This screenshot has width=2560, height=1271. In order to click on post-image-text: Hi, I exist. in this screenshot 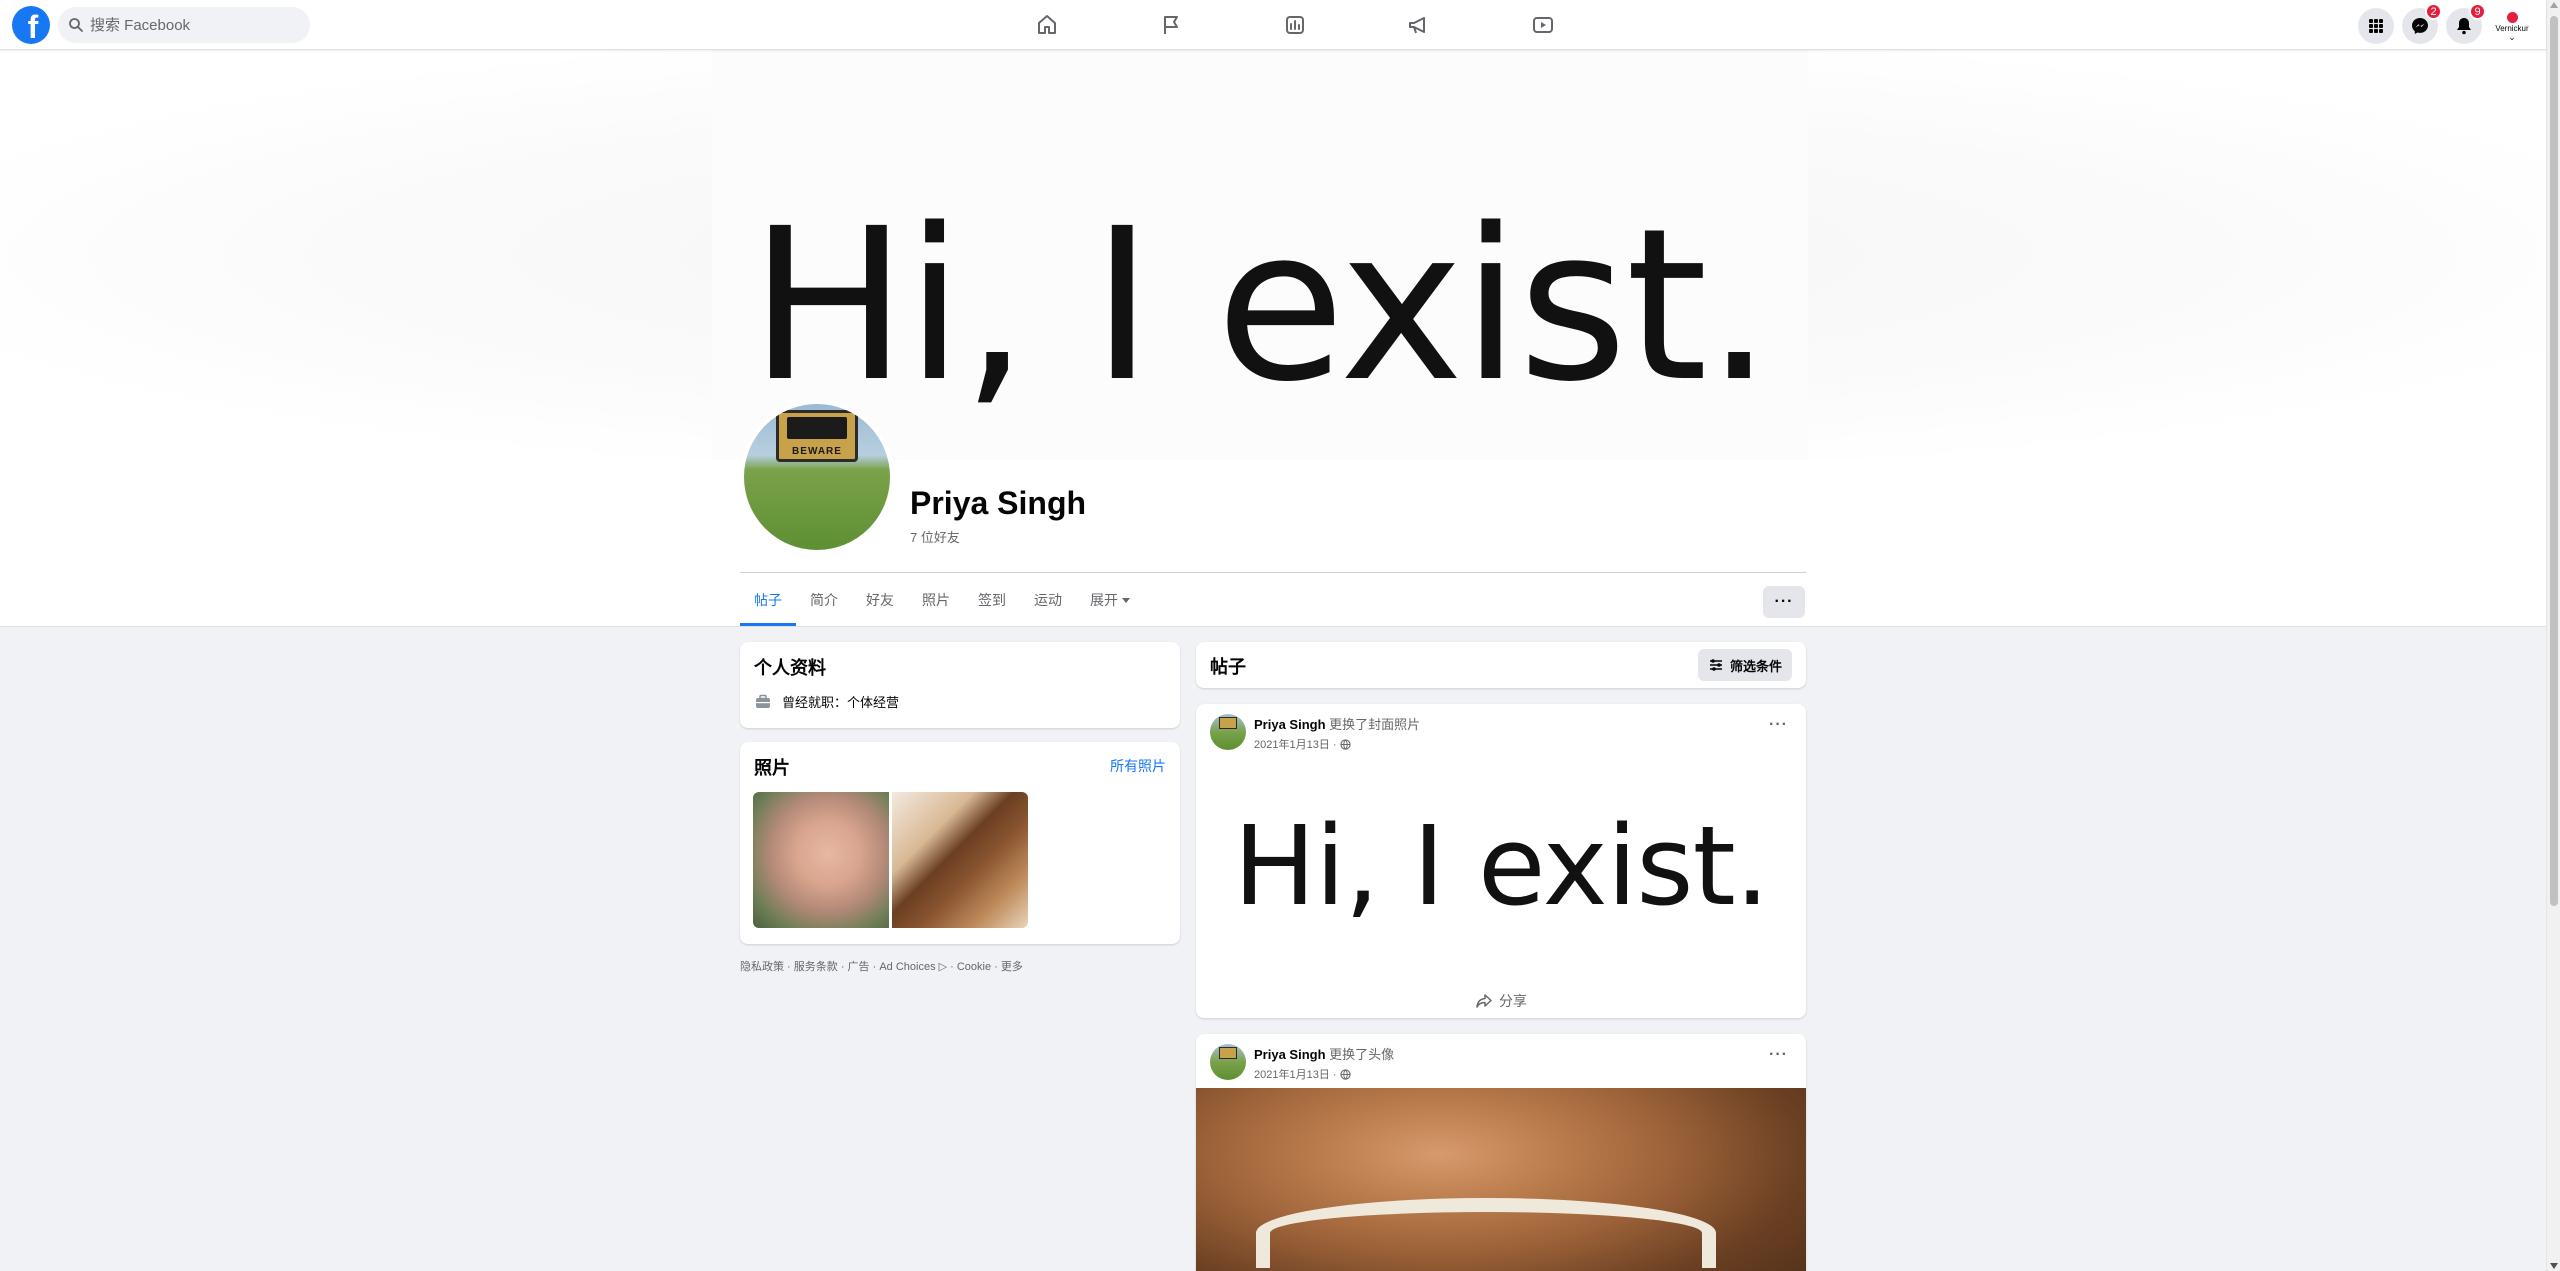, I will do `click(1501, 866)`.